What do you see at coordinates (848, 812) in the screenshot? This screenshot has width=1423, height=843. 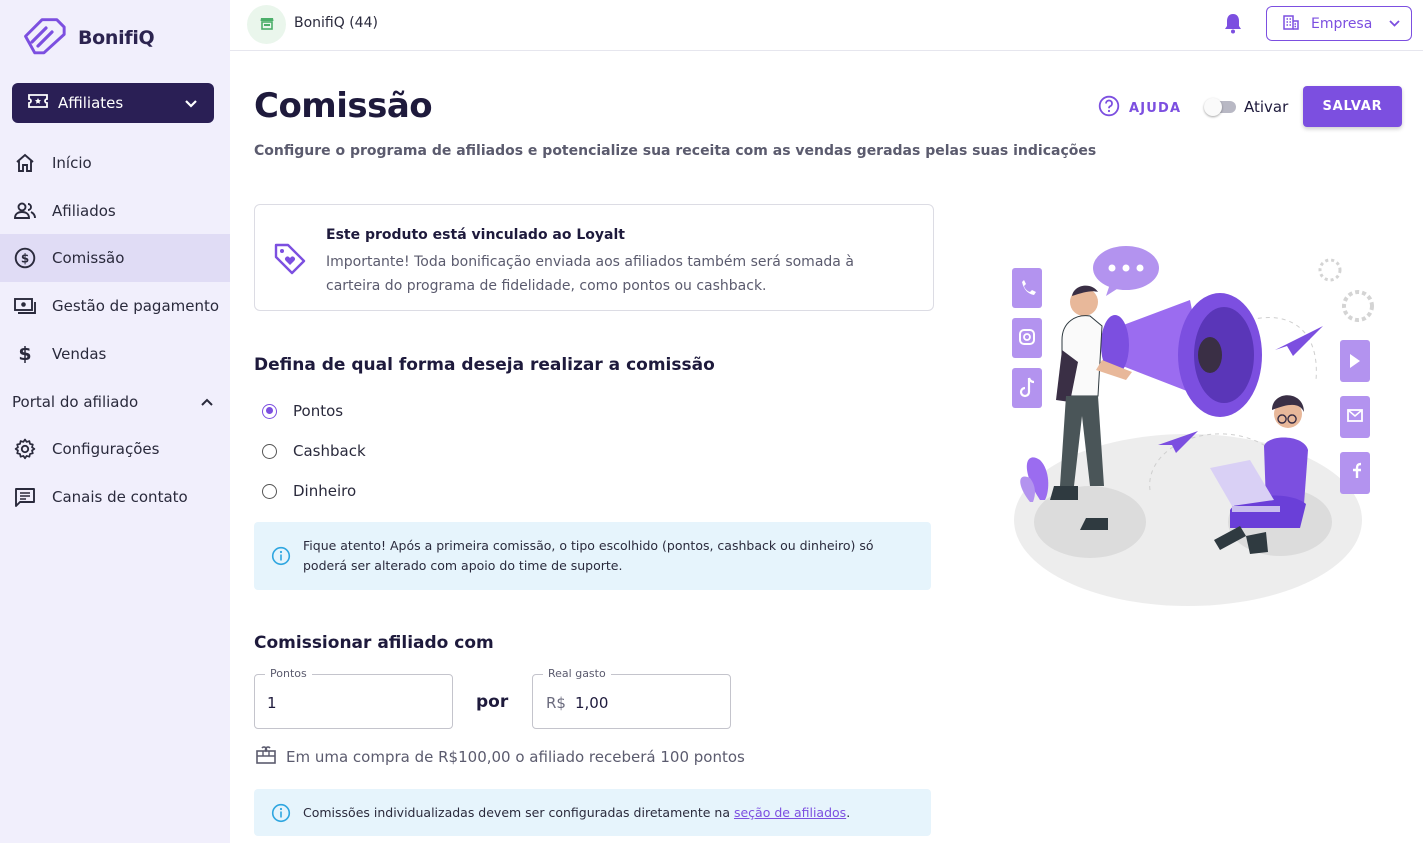 I see `alert-text-end: .` at bounding box center [848, 812].